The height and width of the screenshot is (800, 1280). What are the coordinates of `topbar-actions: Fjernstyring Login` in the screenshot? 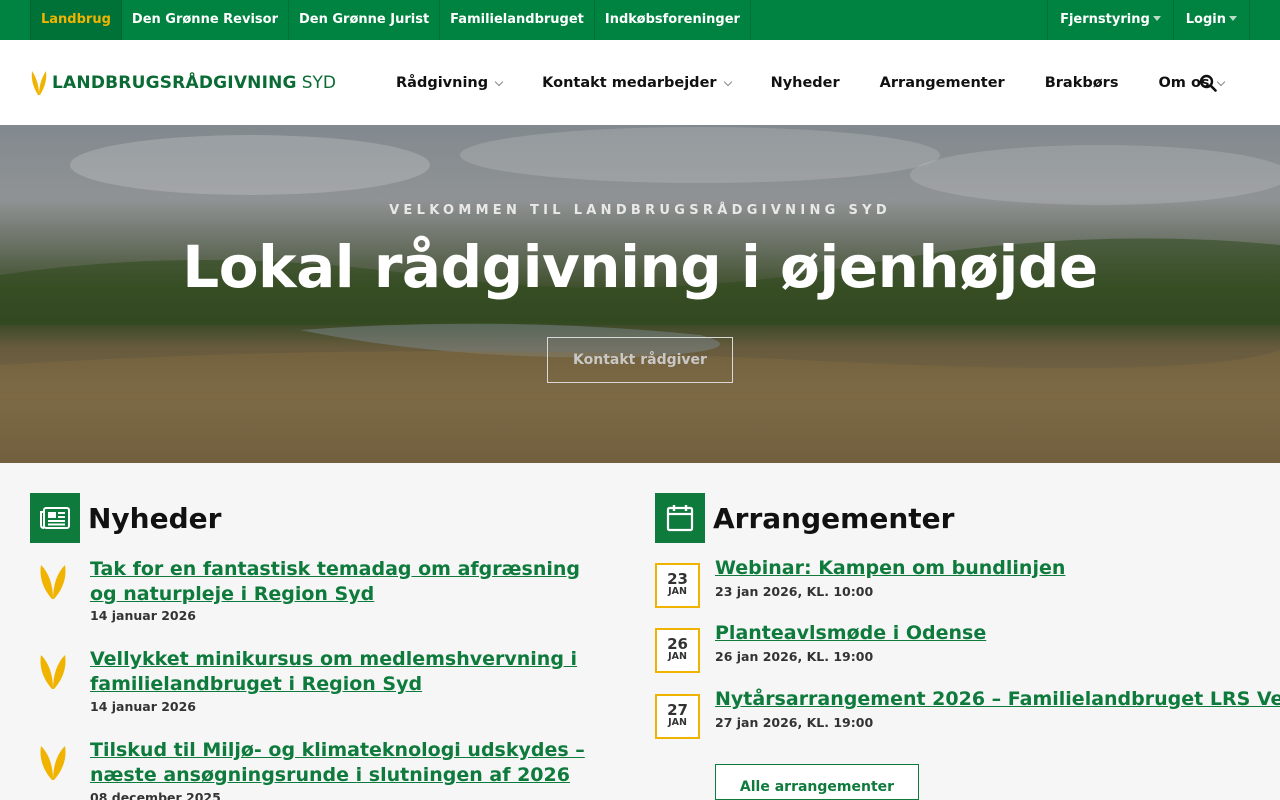 It's located at (1148, 20).